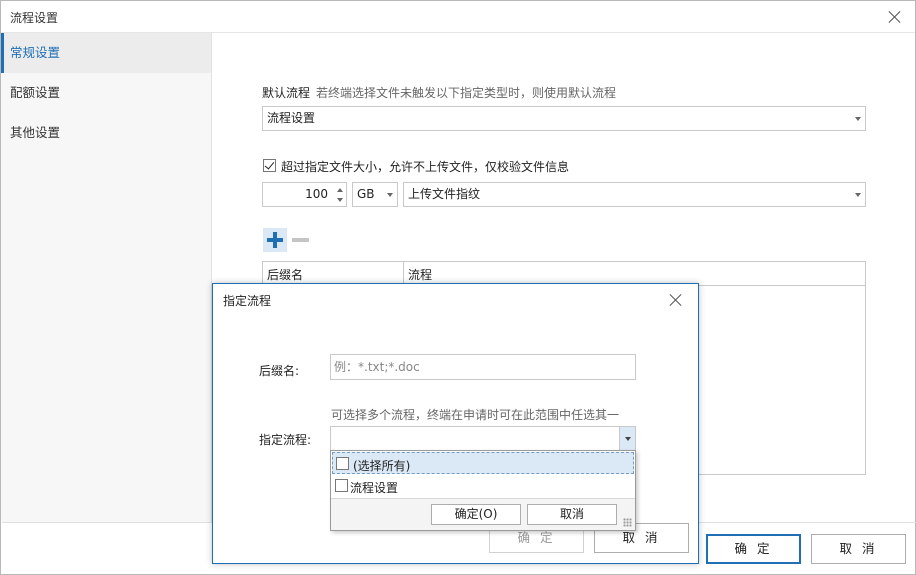  I want to click on popup-ok-button: 确定(O), so click(476, 514).